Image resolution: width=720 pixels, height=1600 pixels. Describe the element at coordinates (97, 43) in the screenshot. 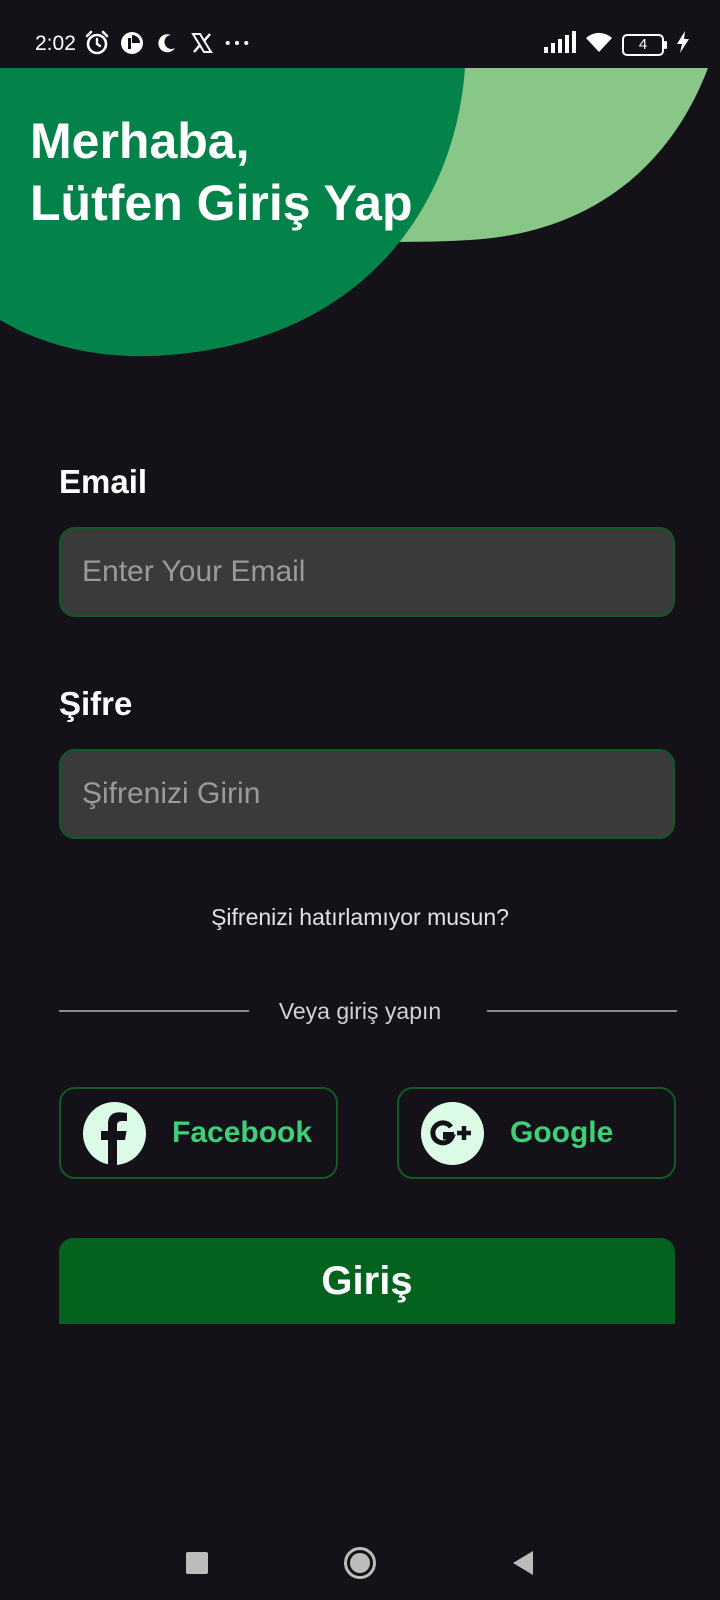

I see `alarm-icon` at that location.